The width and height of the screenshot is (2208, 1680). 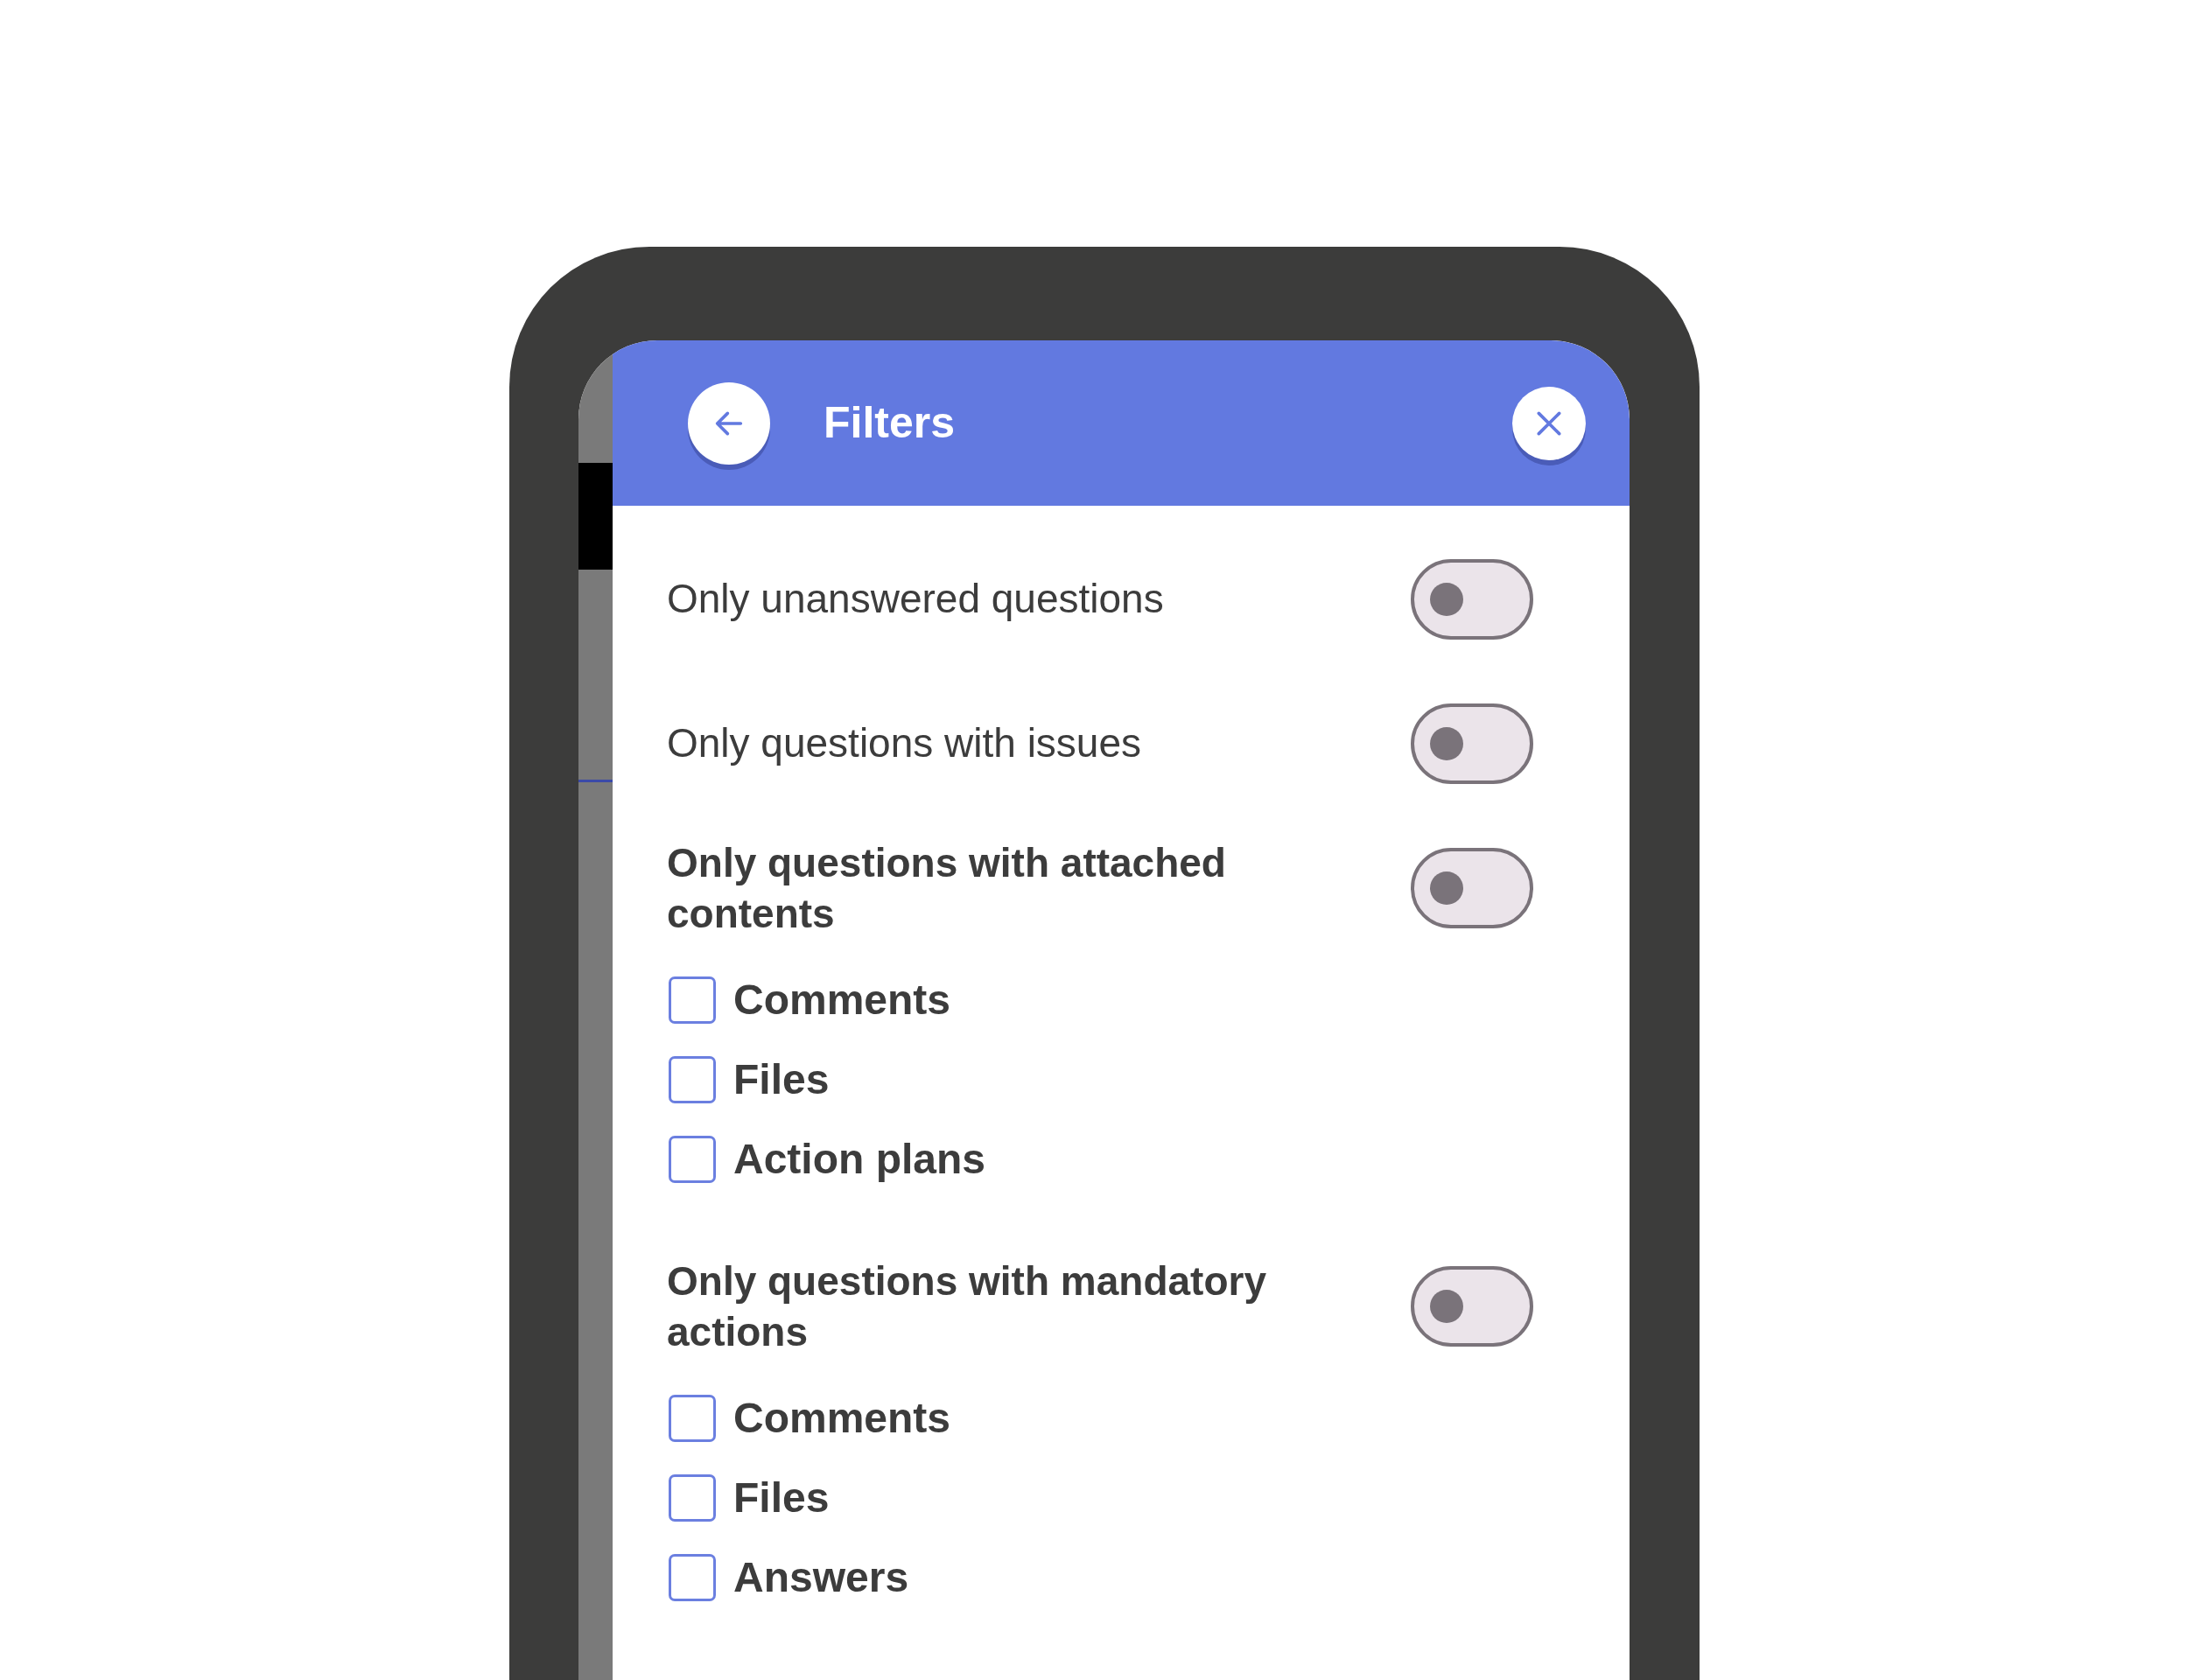 I want to click on filter-label: Only questions with issues, so click(x=904, y=743).